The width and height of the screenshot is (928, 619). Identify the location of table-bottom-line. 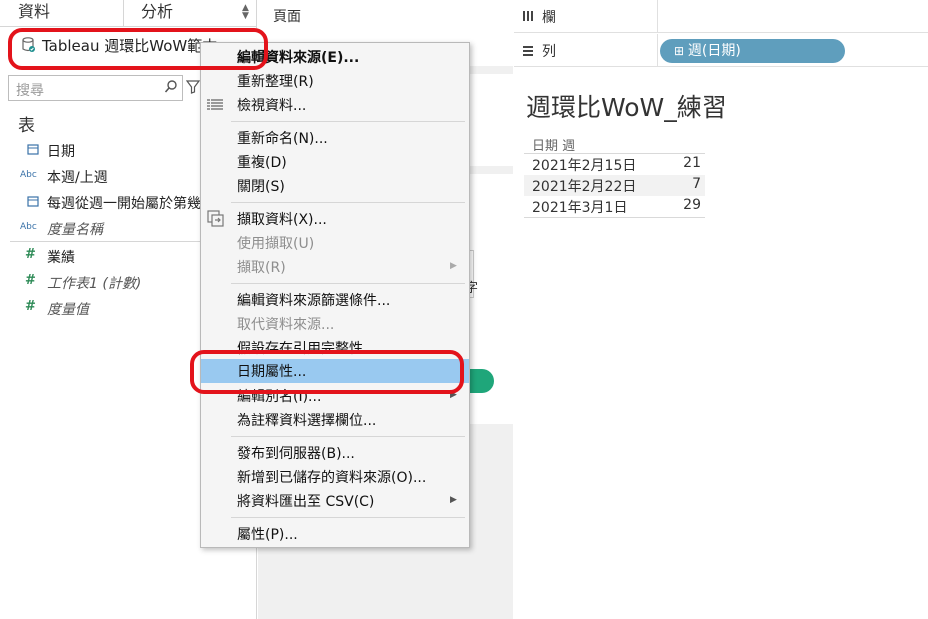
(614, 217).